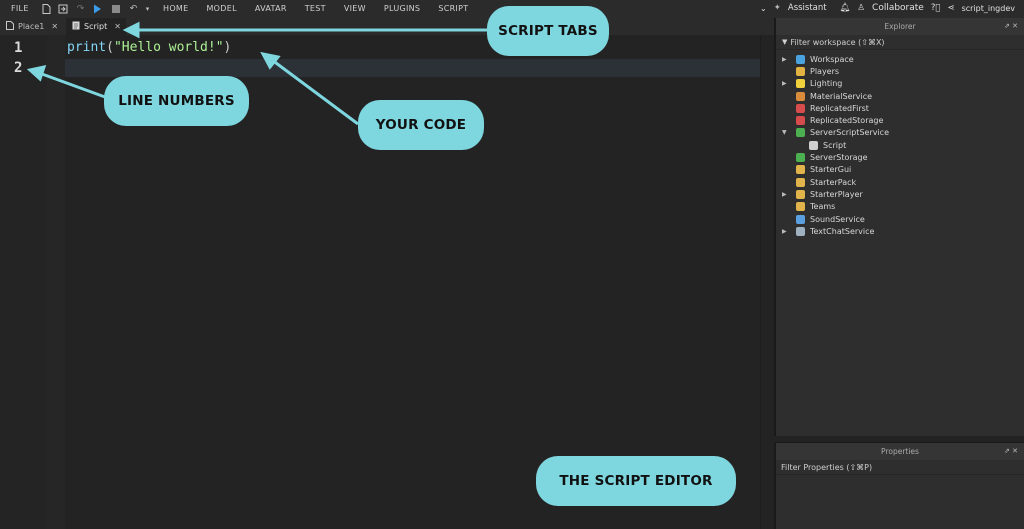 This screenshot has height=529, width=1024. Describe the element at coordinates (97, 8) in the screenshot. I see `play-icon` at that location.